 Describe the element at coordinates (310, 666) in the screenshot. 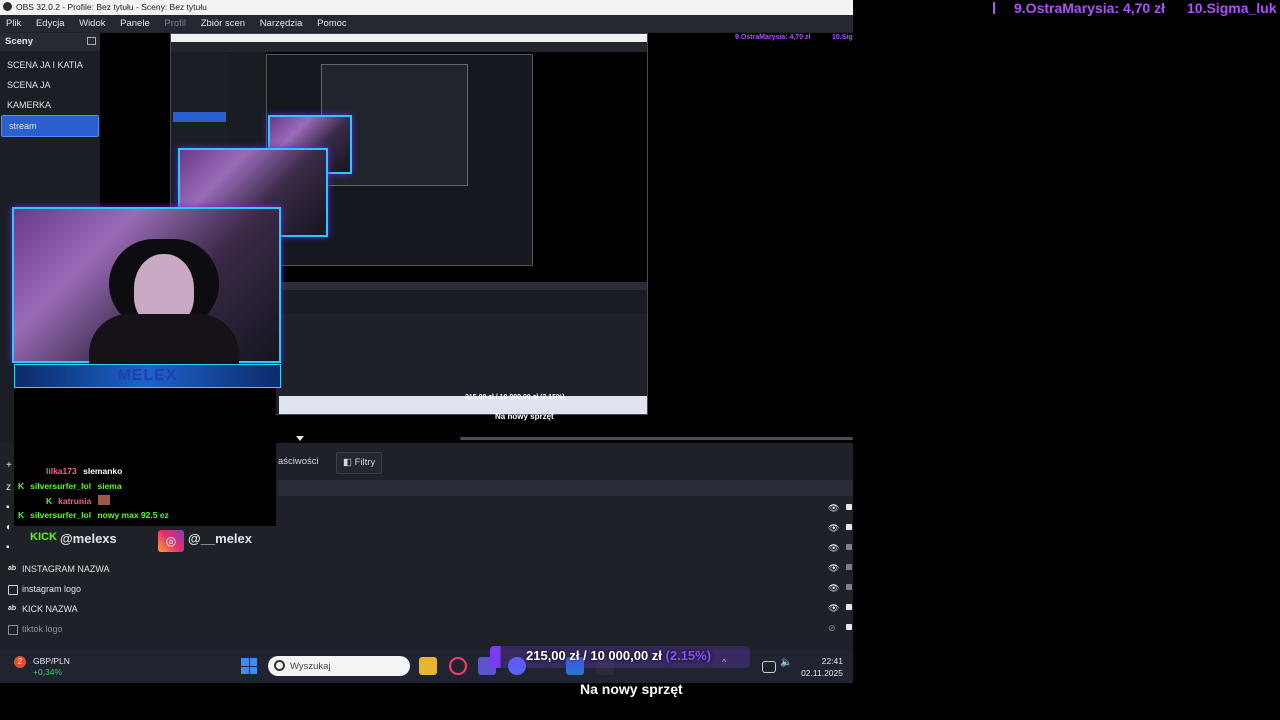

I see `search-placeholder: Wyszukaj` at that location.